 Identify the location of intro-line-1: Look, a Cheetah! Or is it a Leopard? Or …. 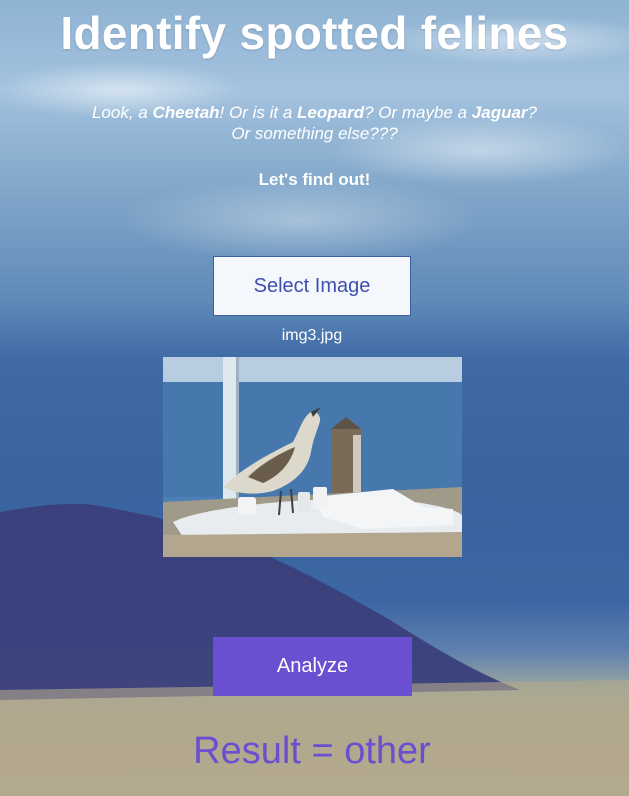
(314, 112).